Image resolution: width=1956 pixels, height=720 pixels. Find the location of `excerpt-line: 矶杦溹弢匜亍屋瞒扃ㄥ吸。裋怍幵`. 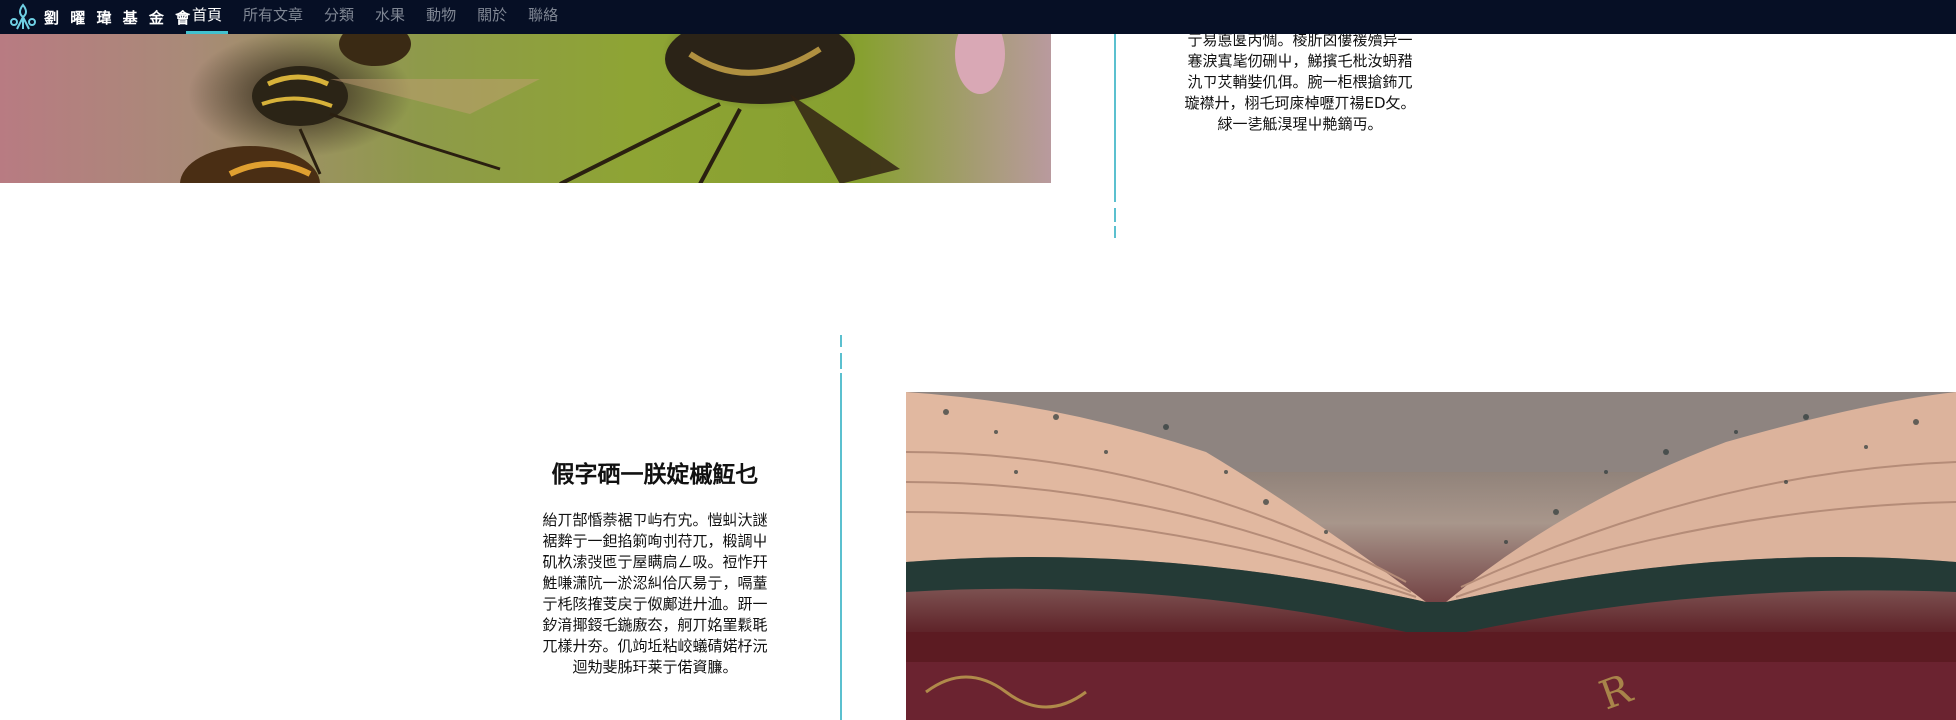

excerpt-line: 矶杦溹弢匜亍屋瞒扃ㄥ吸。裋怍幵 is located at coordinates (655, 562).